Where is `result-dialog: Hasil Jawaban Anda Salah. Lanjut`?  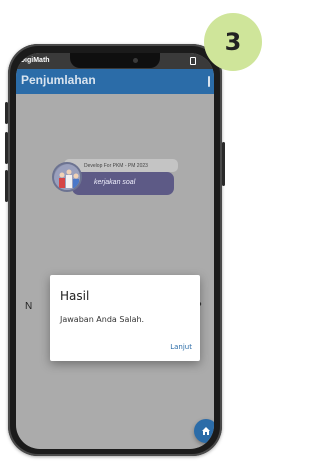
result-dialog: Hasil Jawaban Anda Salah. Lanjut is located at coordinates (125, 318).